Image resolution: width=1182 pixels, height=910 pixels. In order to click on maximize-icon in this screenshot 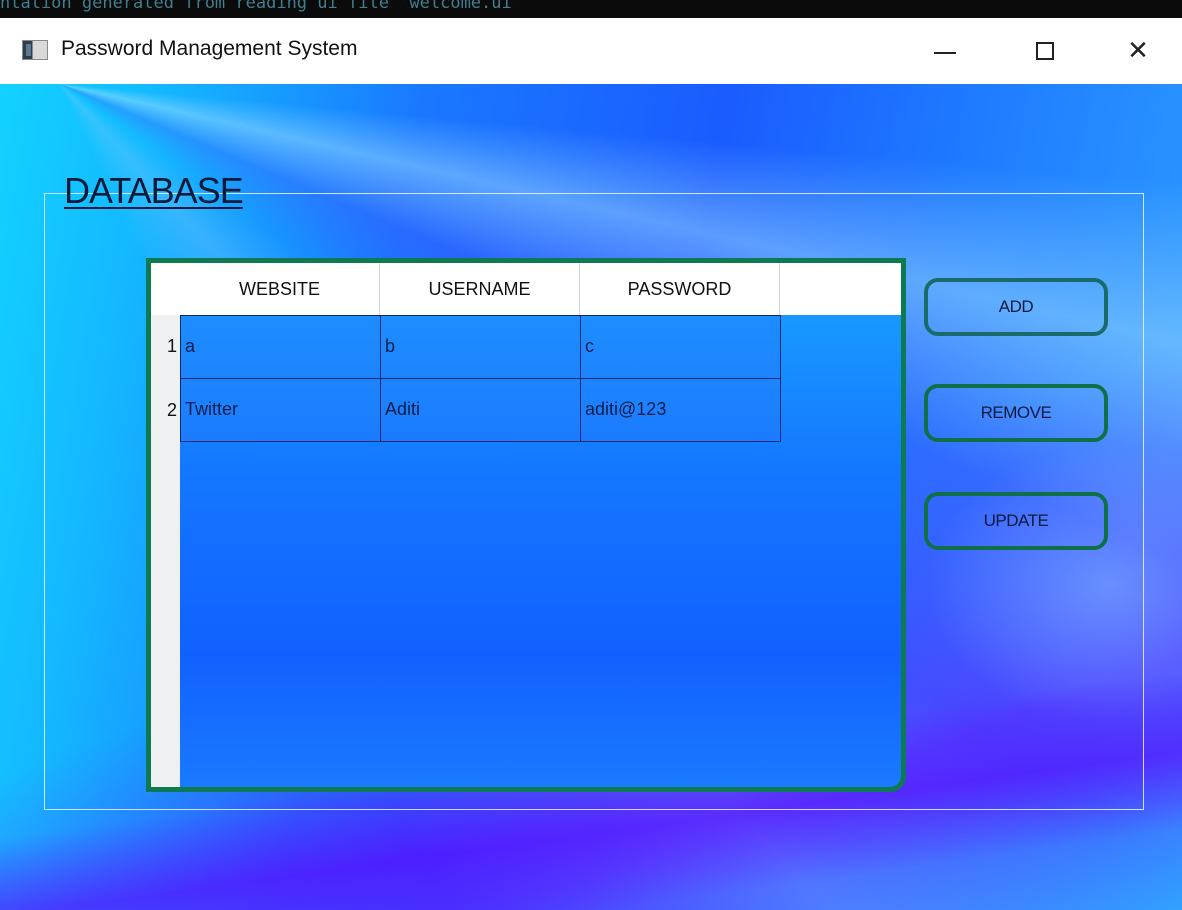, I will do `click(1045, 51)`.